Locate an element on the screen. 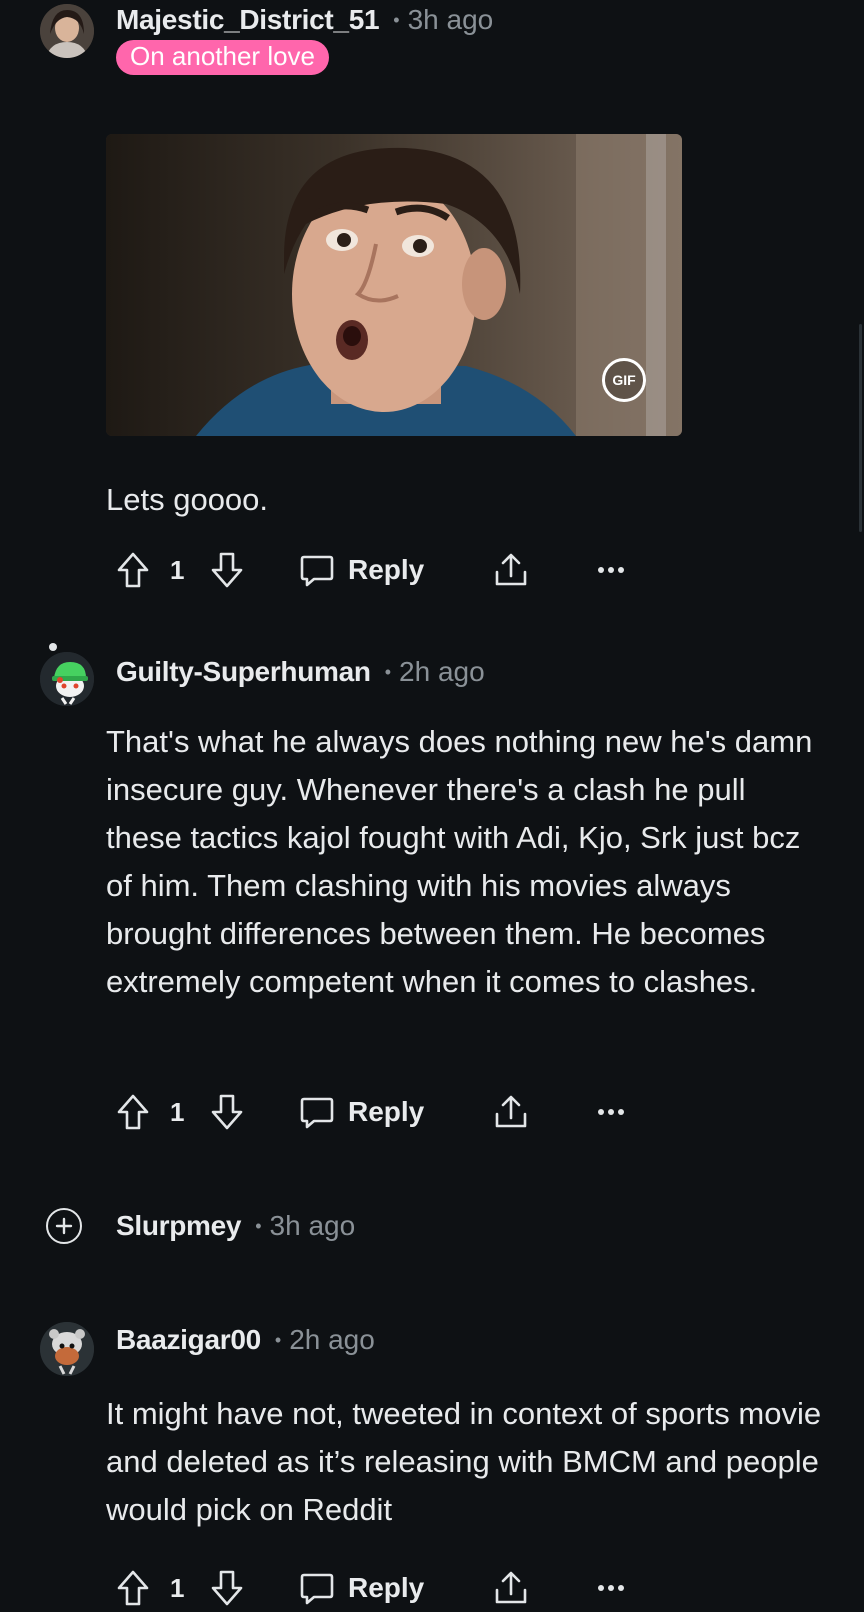  comment-header: Guilty-Superhuman • 2h ago is located at coordinates (300, 672).